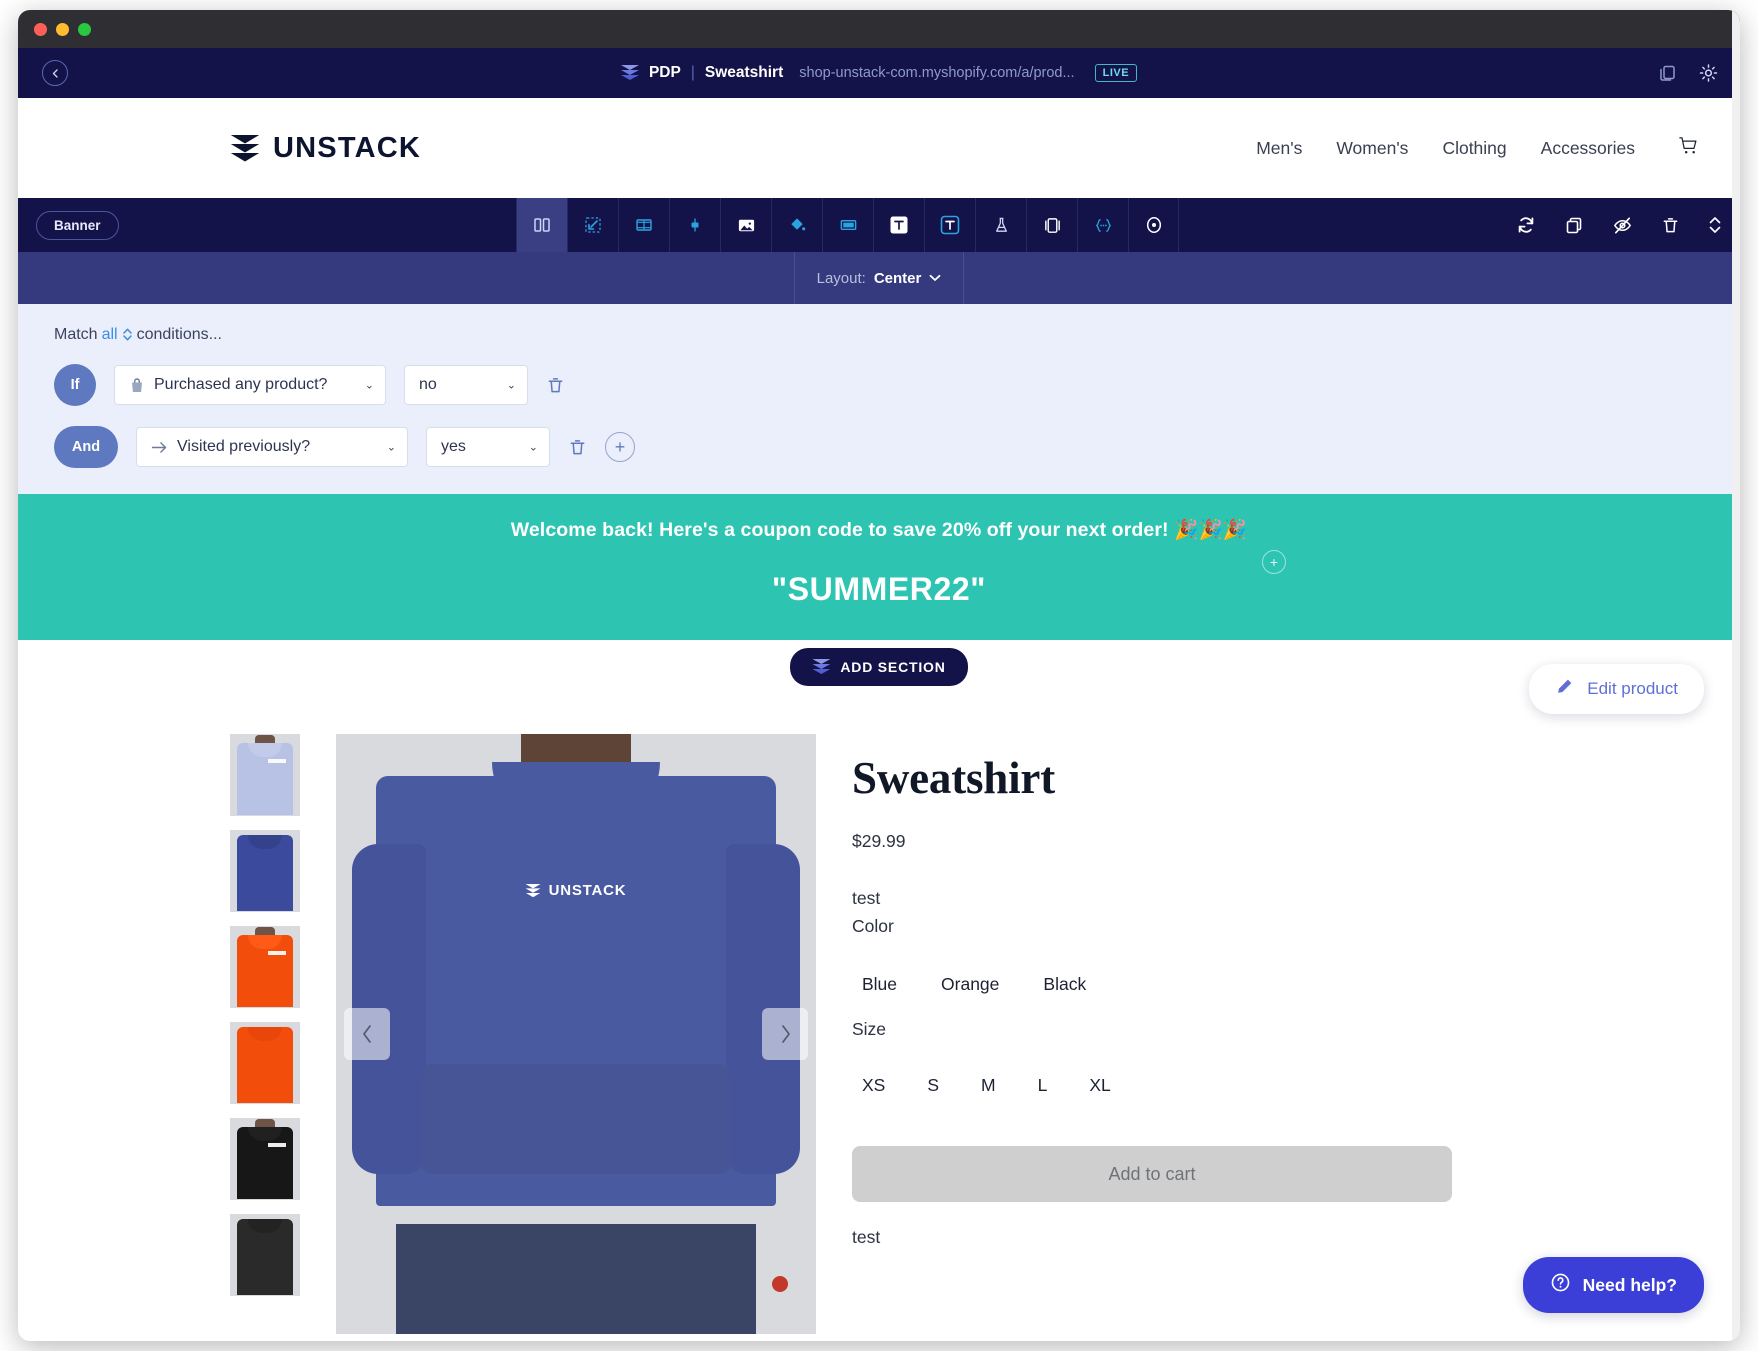  What do you see at coordinates (1064, 984) in the screenshot?
I see `color-option-black: Black` at bounding box center [1064, 984].